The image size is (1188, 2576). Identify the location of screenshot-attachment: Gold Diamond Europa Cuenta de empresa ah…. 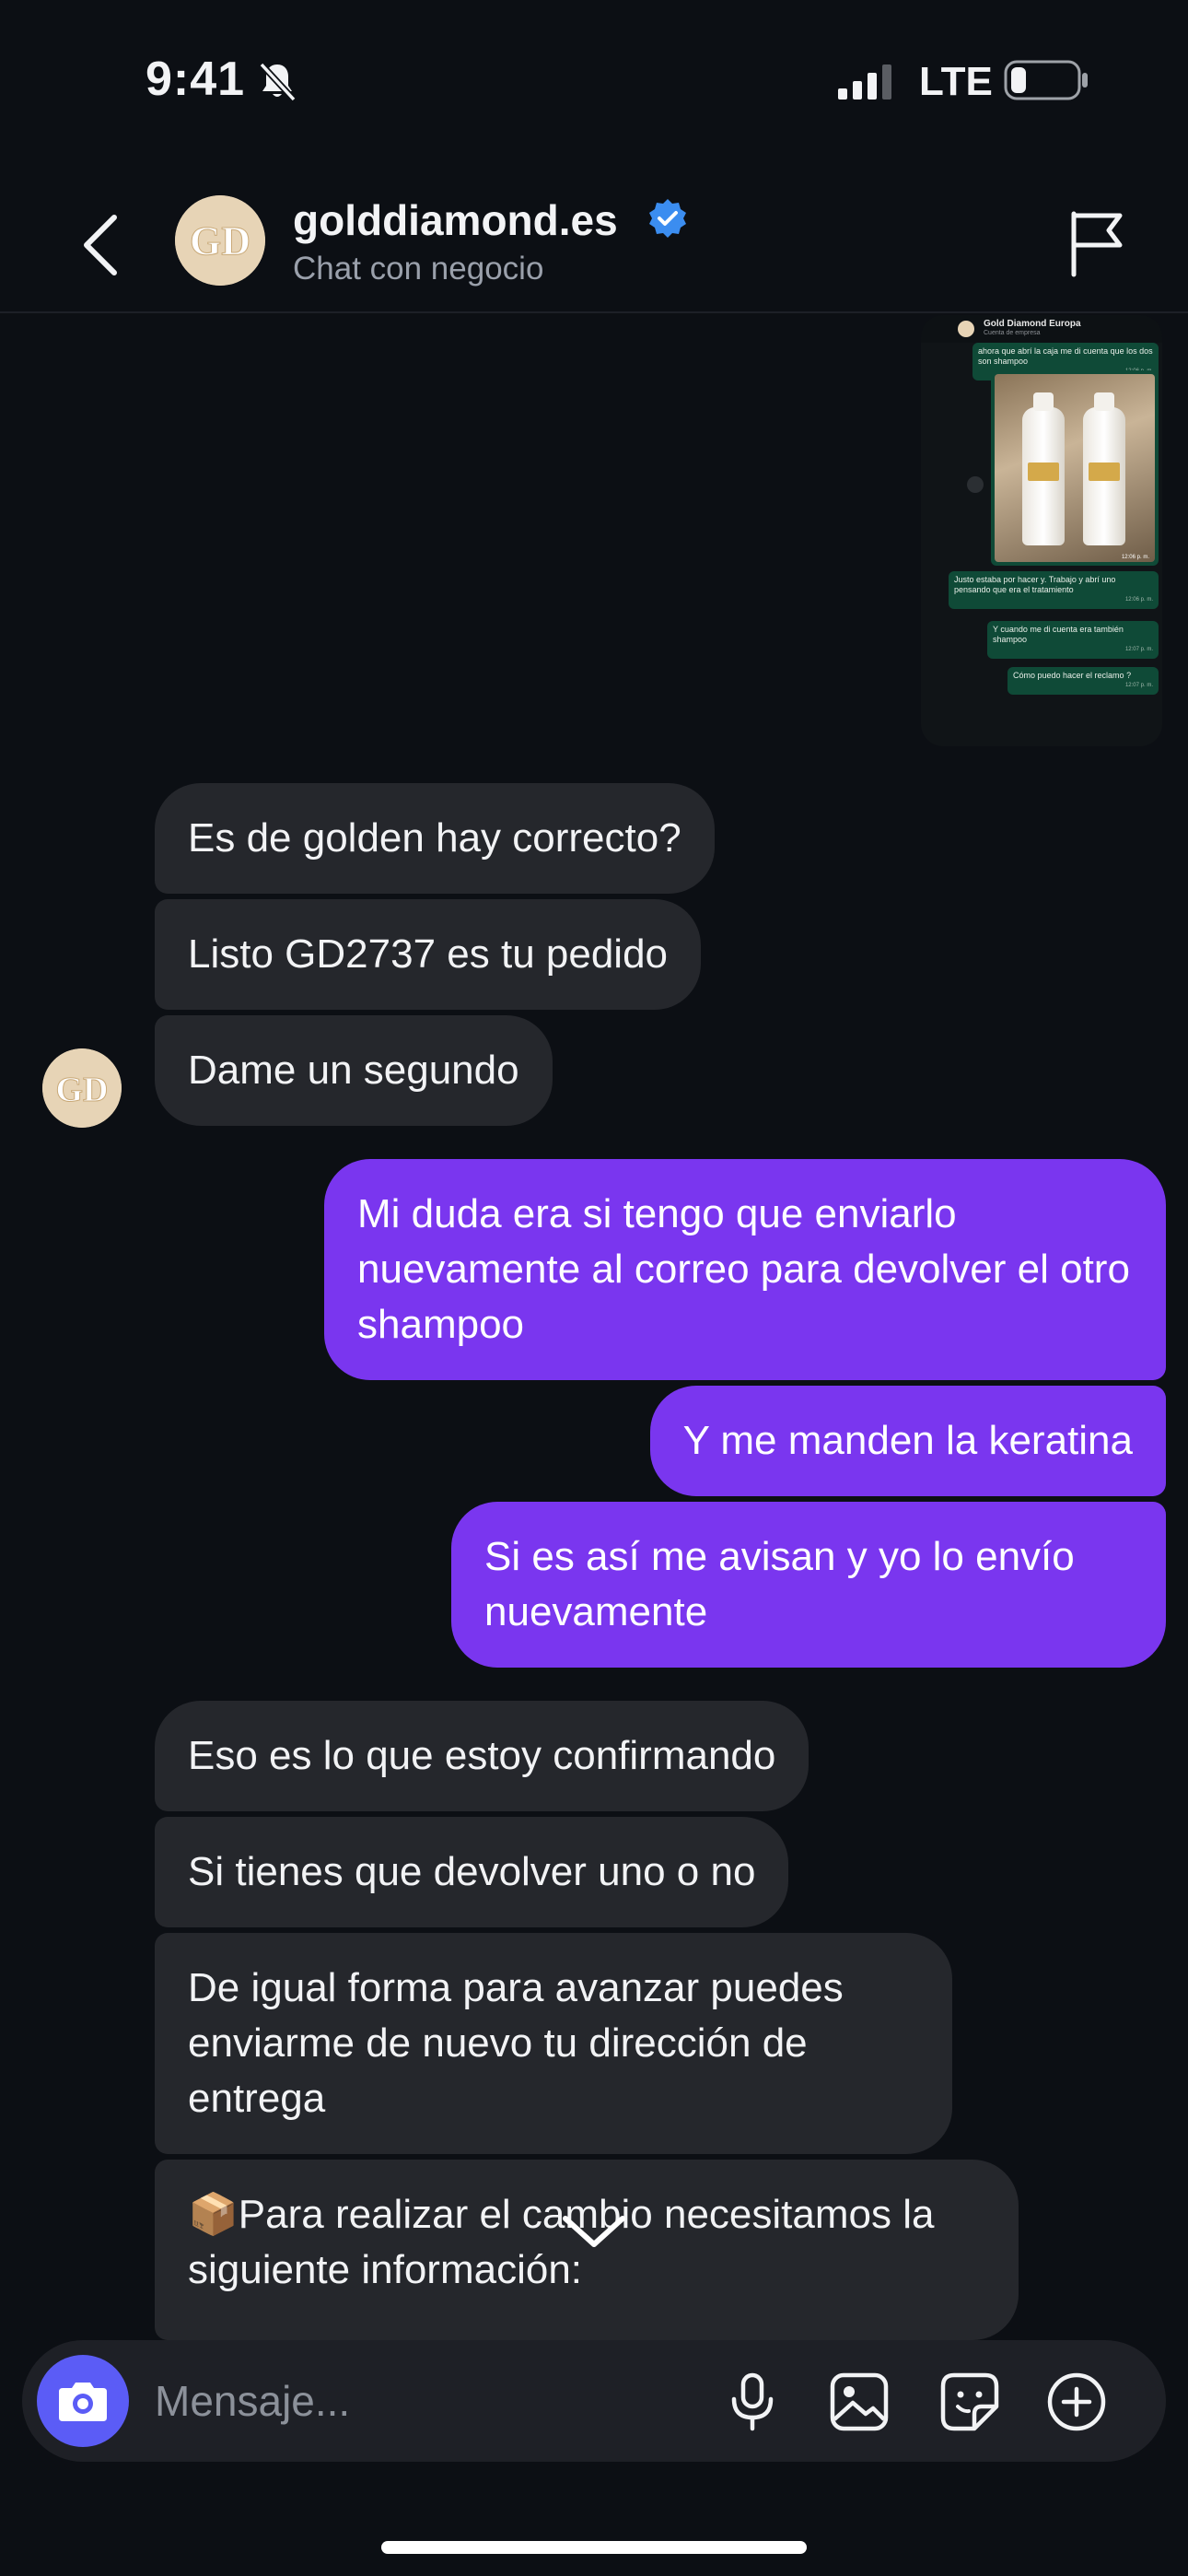
(1041, 530).